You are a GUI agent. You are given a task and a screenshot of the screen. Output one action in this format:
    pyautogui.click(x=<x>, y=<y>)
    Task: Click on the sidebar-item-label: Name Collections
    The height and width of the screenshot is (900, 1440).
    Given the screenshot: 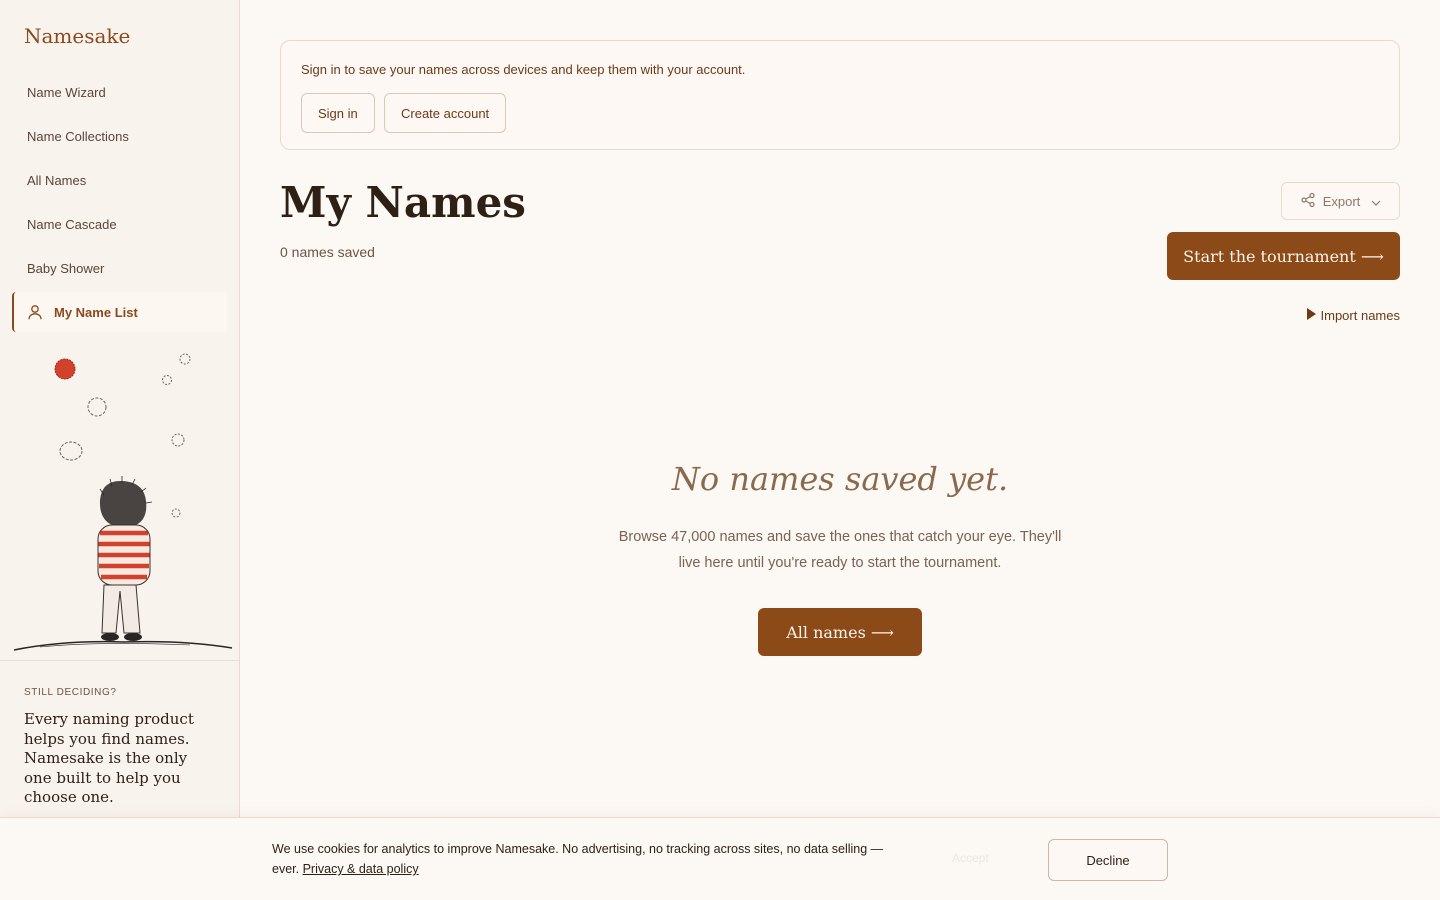 What is the action you would take?
    pyautogui.click(x=78, y=136)
    